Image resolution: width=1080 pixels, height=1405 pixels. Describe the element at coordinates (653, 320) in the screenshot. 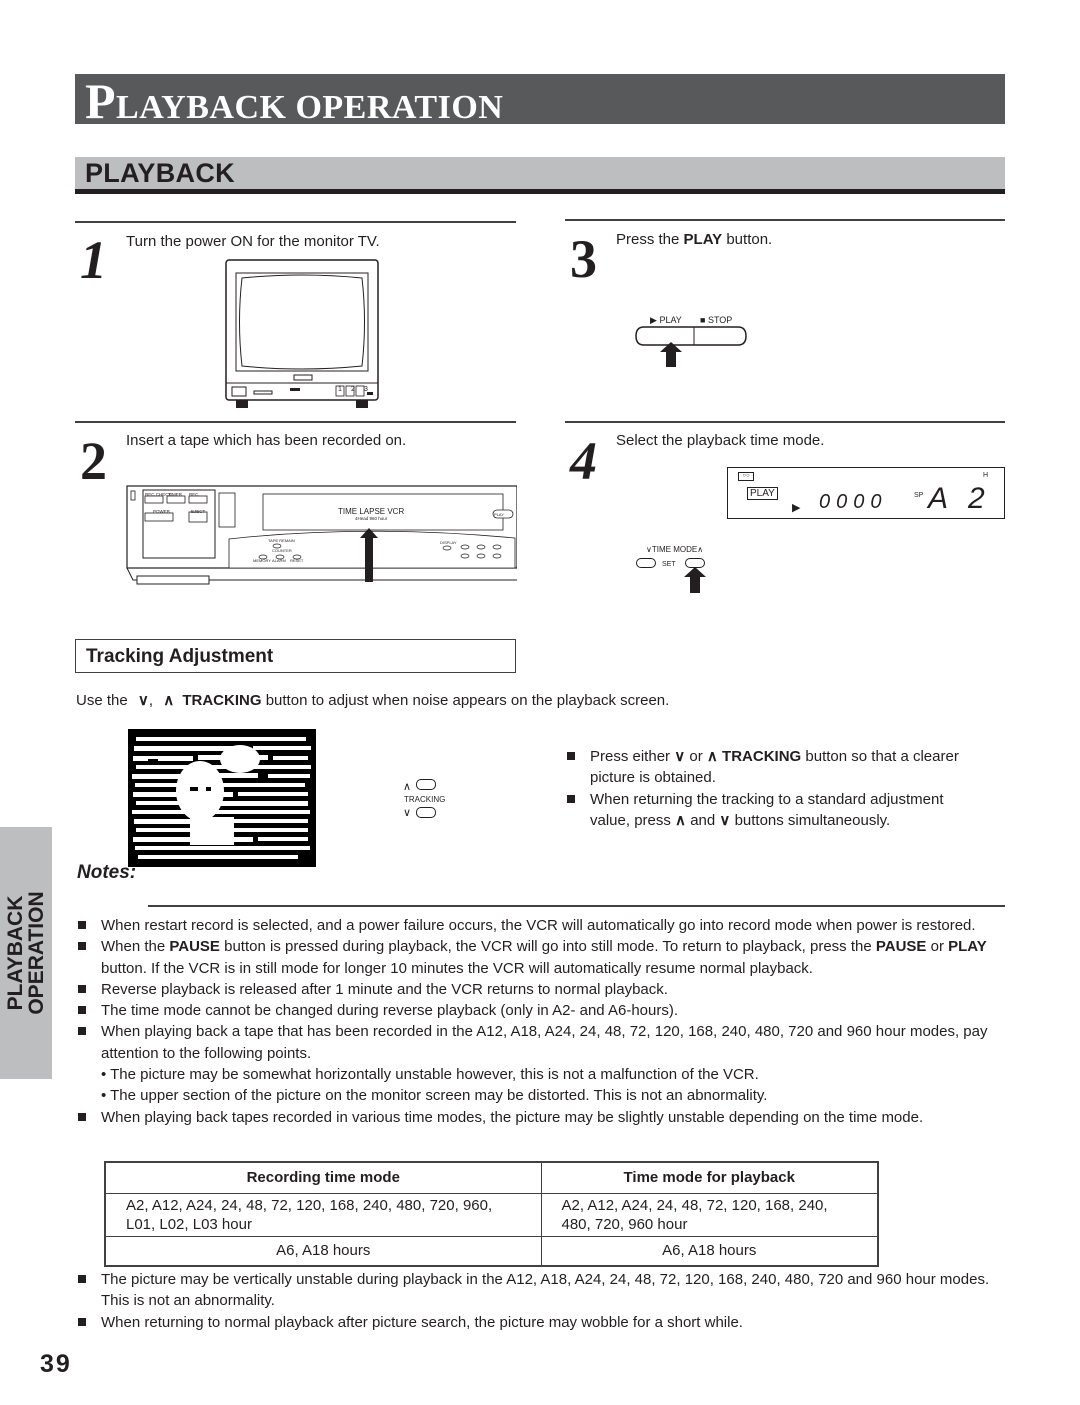

I see `play-triangle-icon: ▶` at that location.